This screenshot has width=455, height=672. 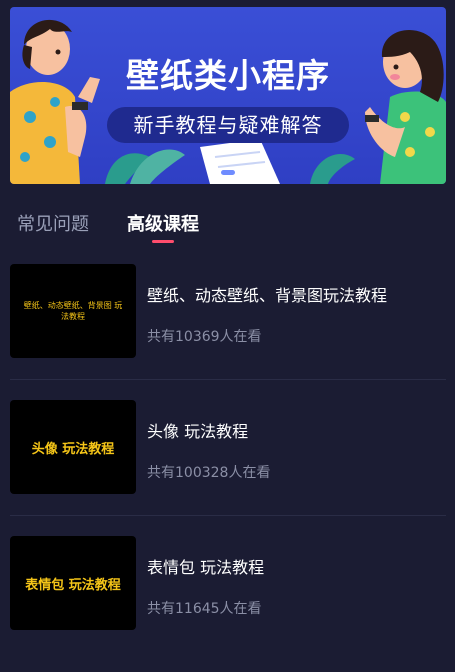 What do you see at coordinates (227, 224) in the screenshot?
I see `tab-bar: 常见问题 高级课程` at bounding box center [227, 224].